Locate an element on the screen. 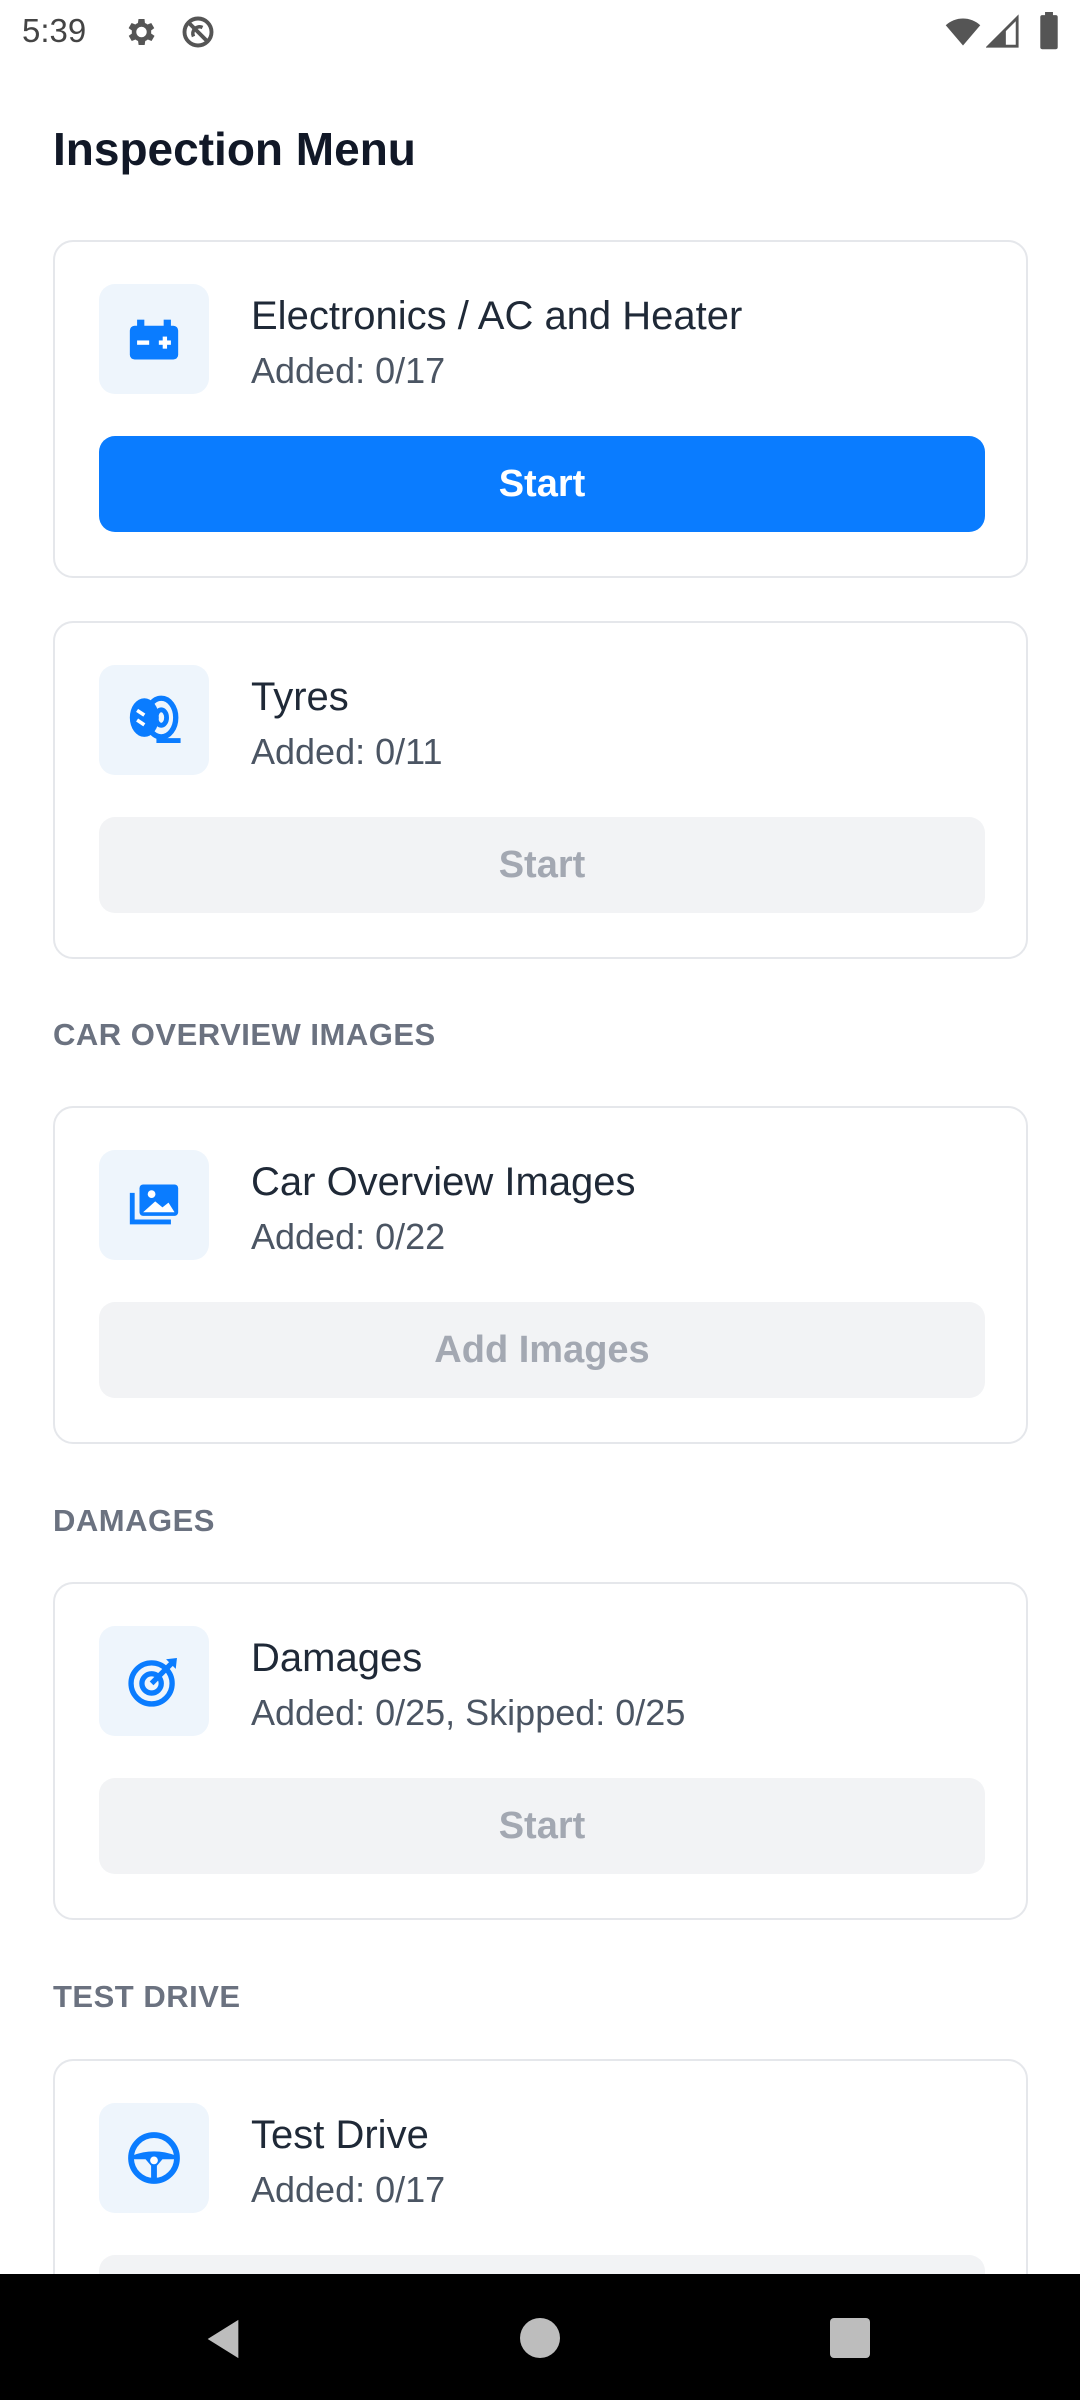  recents-icon is located at coordinates (850, 2338).